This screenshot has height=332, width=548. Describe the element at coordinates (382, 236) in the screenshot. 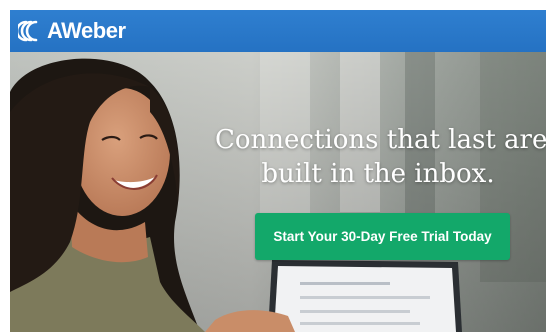

I see `free-trial-button: Start Your 30-Day Free Trial Today` at that location.